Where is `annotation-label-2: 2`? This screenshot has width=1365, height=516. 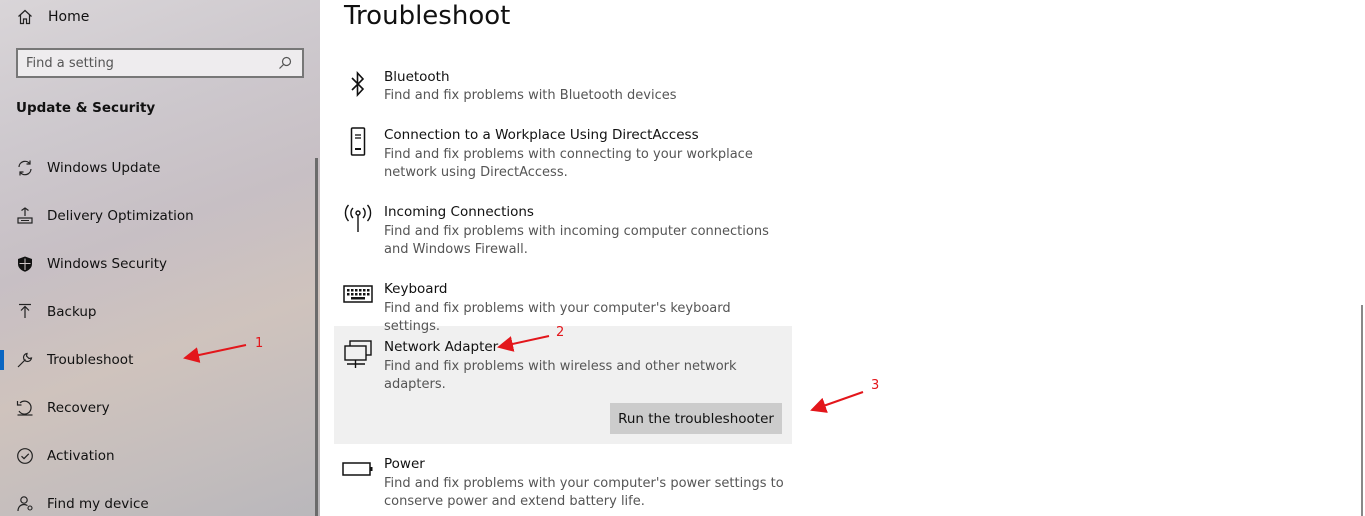 annotation-label-2: 2 is located at coordinates (560, 332).